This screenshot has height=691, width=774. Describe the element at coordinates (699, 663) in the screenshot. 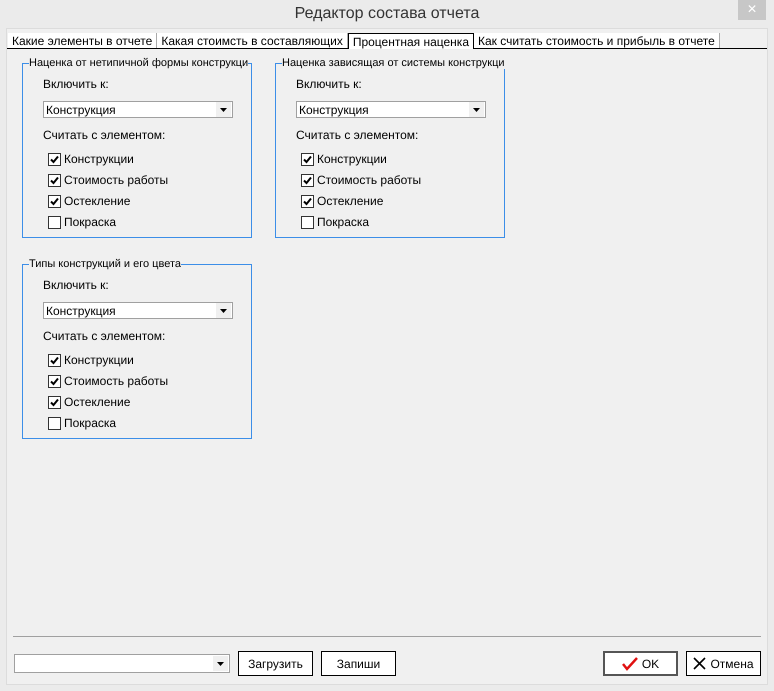

I see `cross-icon` at that location.